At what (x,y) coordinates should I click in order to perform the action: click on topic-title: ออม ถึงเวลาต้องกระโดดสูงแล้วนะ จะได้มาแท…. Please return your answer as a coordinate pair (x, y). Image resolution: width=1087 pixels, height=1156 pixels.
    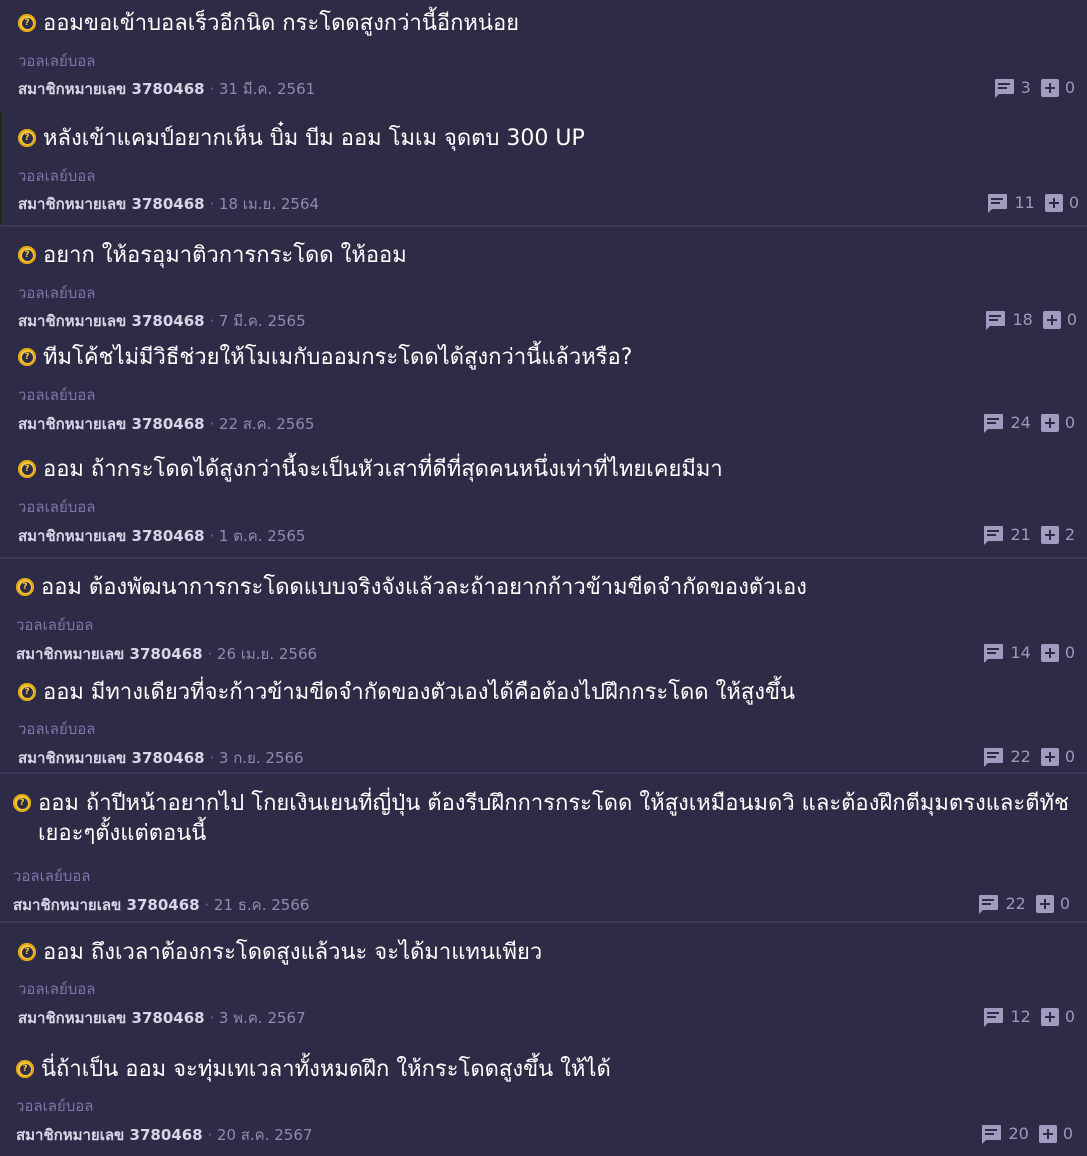
    Looking at the image, I should click on (292, 953).